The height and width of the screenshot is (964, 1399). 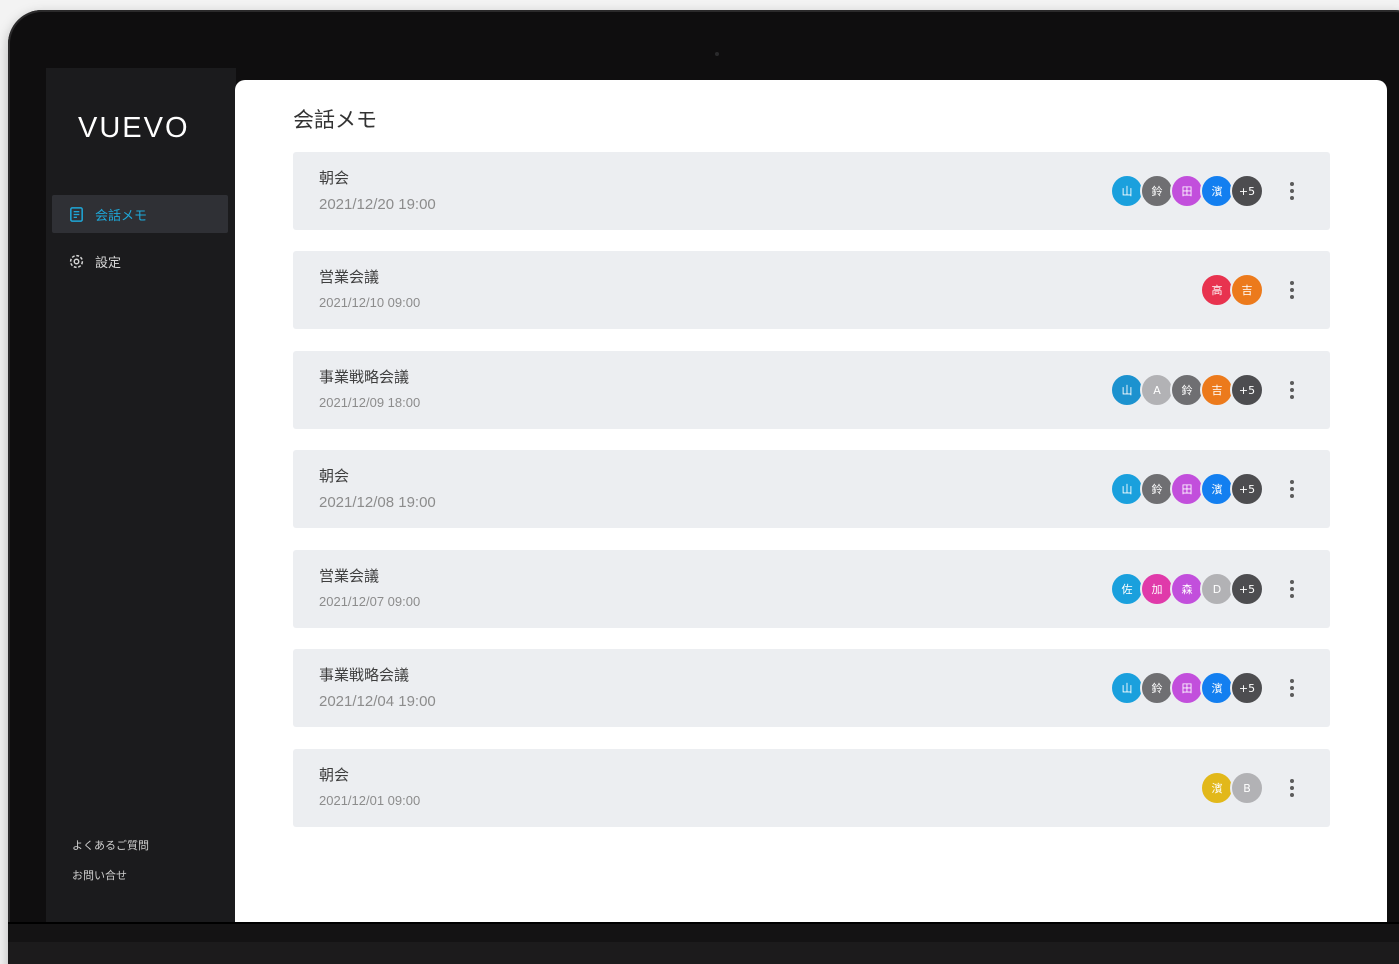 What do you see at coordinates (370, 601) in the screenshot?
I see `memo-date: 2021/12/07 09:00` at bounding box center [370, 601].